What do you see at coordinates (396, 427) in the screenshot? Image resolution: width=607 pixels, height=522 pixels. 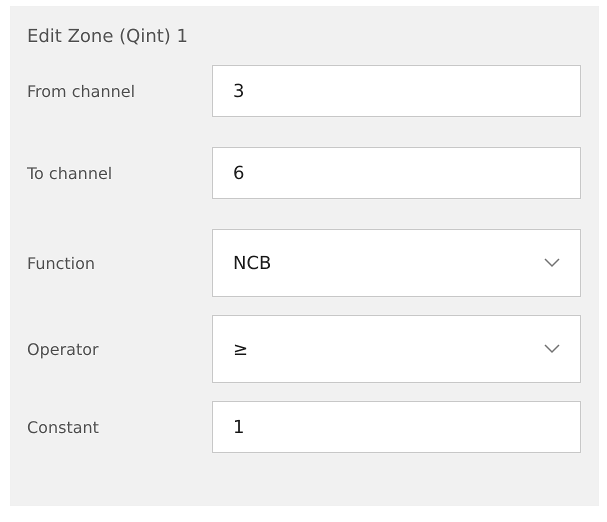 I see `input-field: 1` at bounding box center [396, 427].